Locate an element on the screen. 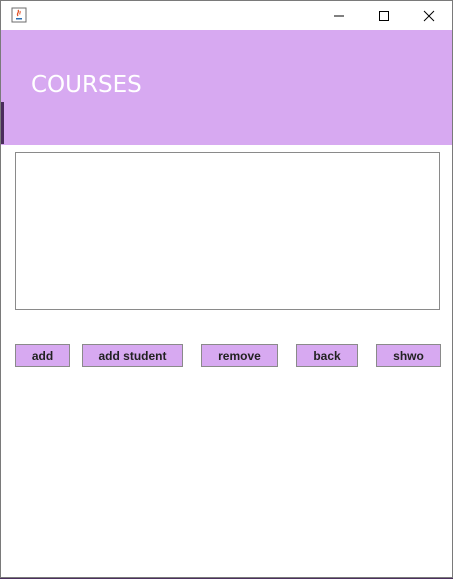  add-student-button: add student is located at coordinates (132, 355).